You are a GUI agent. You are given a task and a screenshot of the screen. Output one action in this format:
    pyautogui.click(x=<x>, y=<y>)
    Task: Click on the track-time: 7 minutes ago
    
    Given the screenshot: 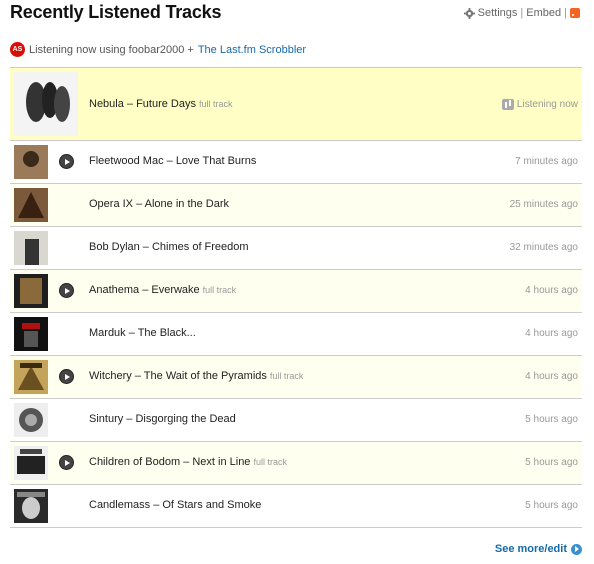 What is the action you would take?
    pyautogui.click(x=546, y=161)
    